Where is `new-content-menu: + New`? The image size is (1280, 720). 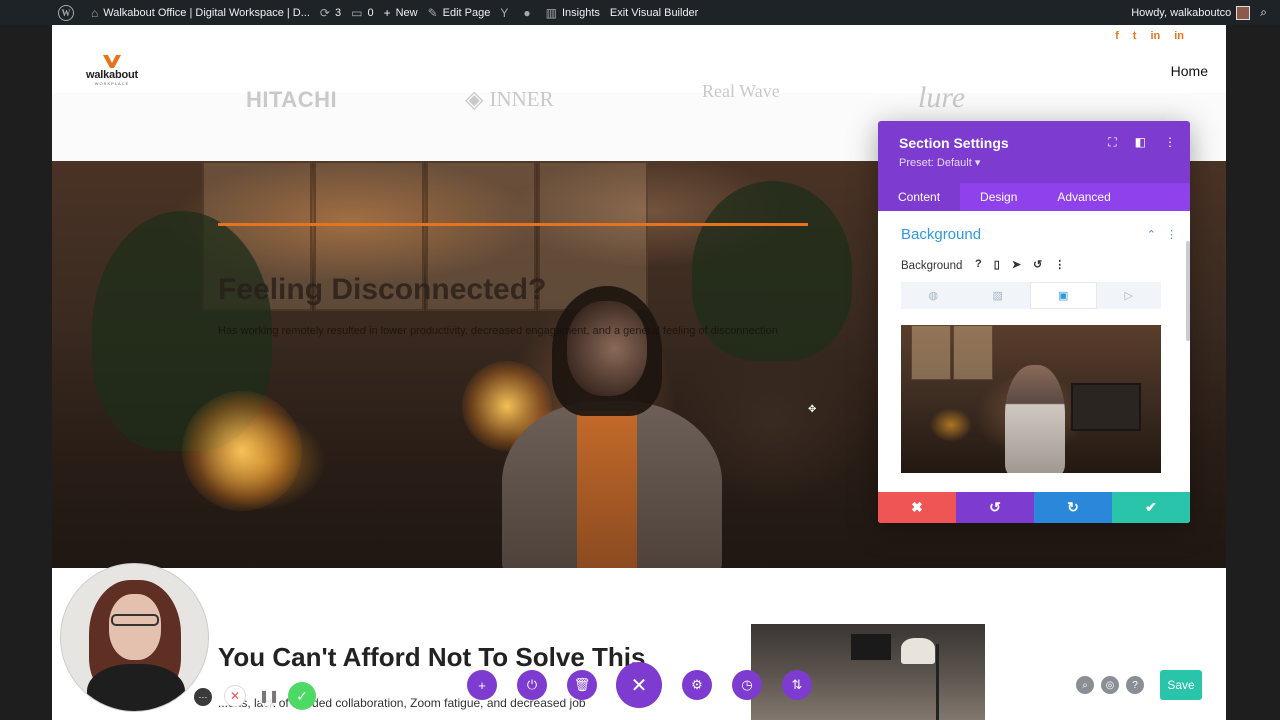 new-content-menu: + New is located at coordinates (401, 12).